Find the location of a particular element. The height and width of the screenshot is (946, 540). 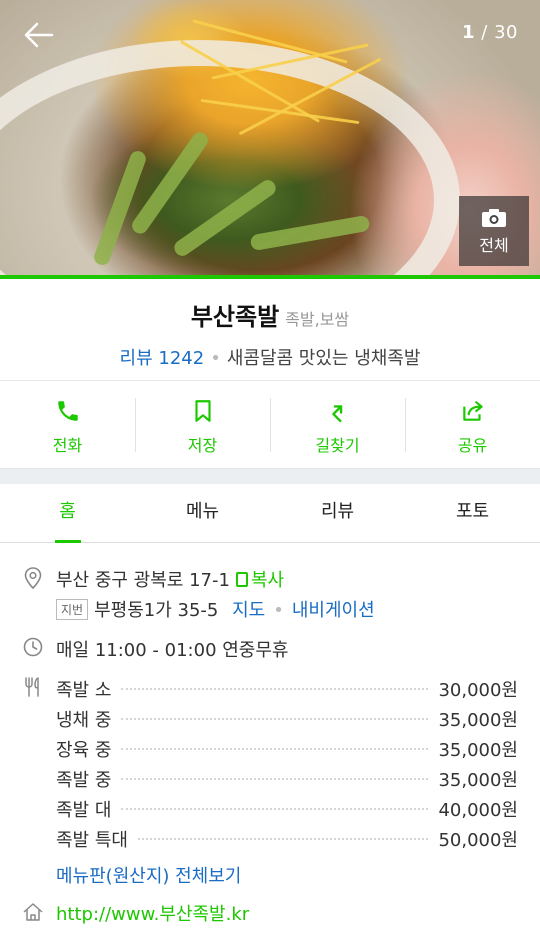

call-button: 전화 is located at coordinates (67, 425).